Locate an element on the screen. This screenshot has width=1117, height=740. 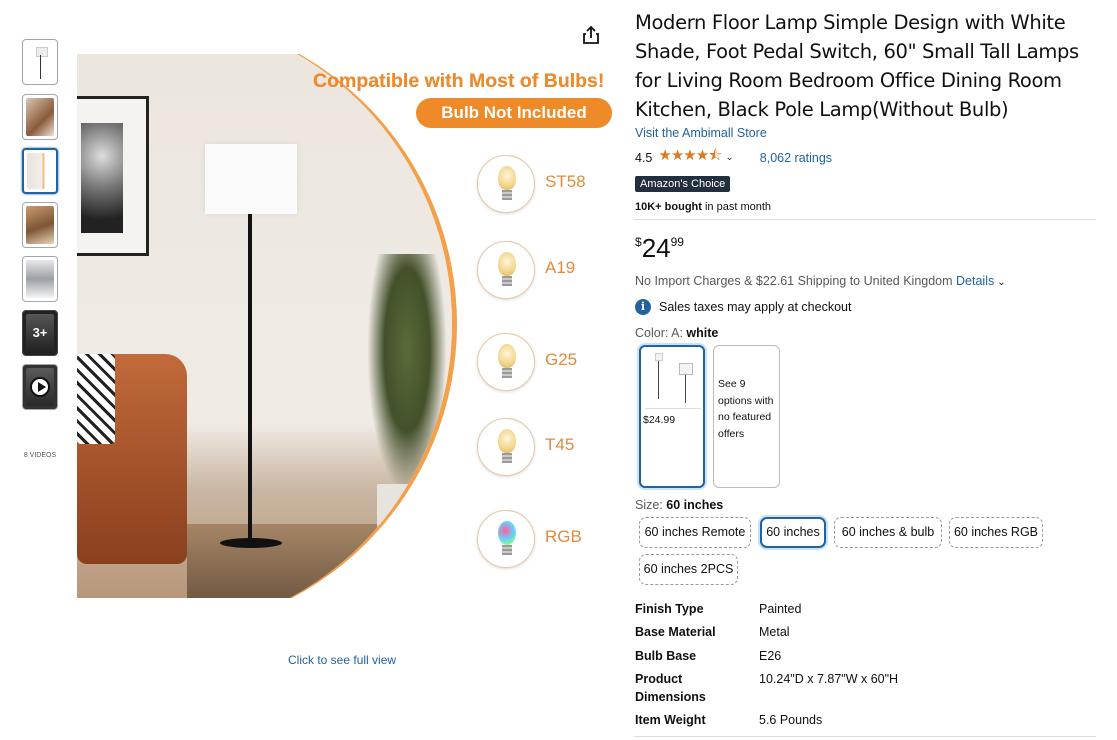
color-swatch-see-options: See 9 options with no featured offers is located at coordinates (746, 416).